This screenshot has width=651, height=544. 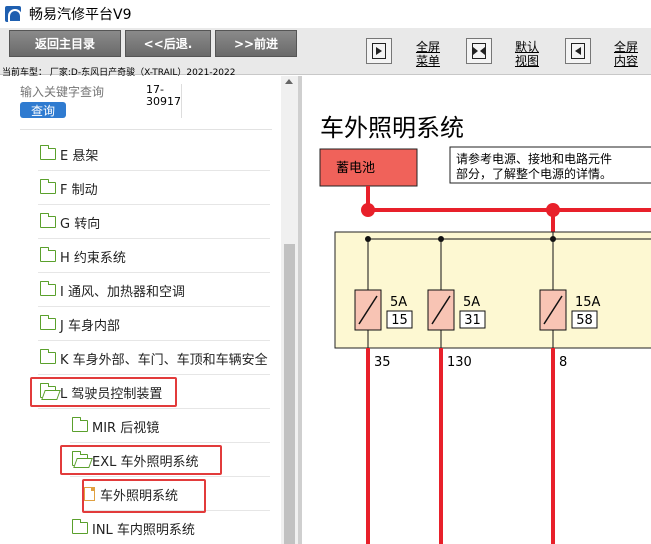 What do you see at coordinates (527, 54) in the screenshot?
I see `default-view-link: 默认 视图` at bounding box center [527, 54].